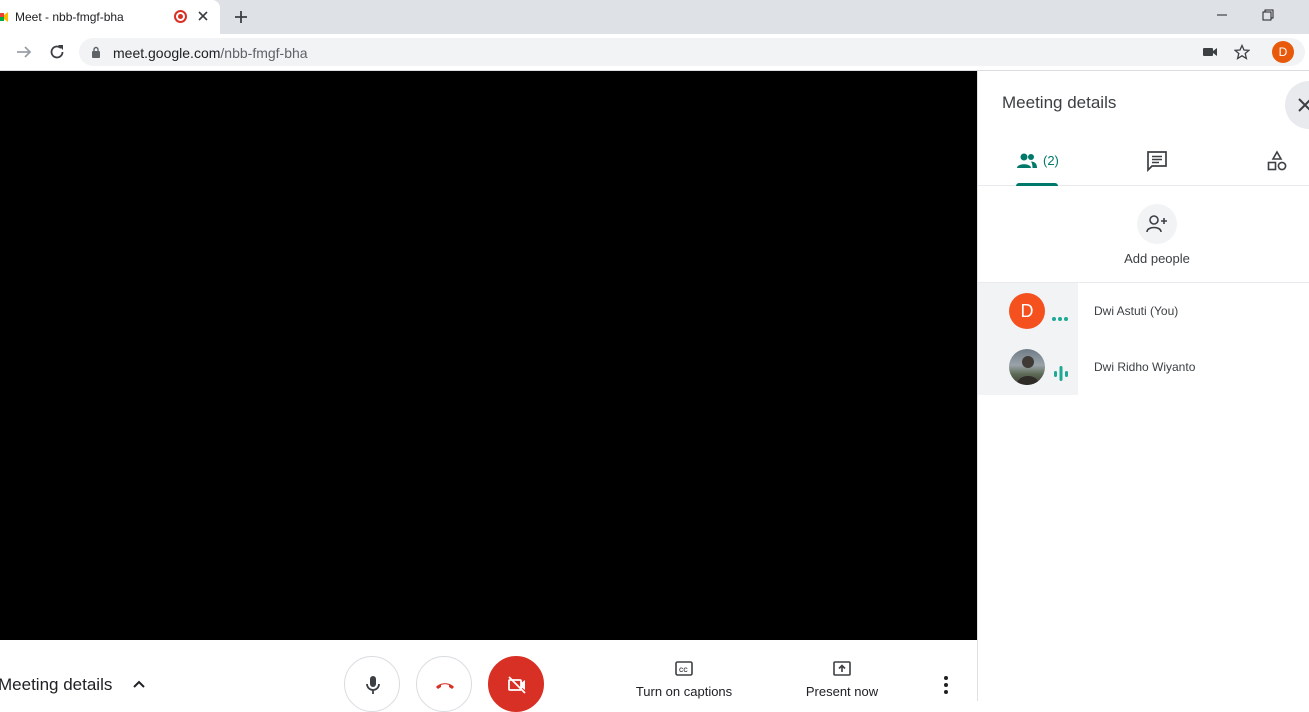  I want to click on url-host: meet.google.com, so click(167, 53).